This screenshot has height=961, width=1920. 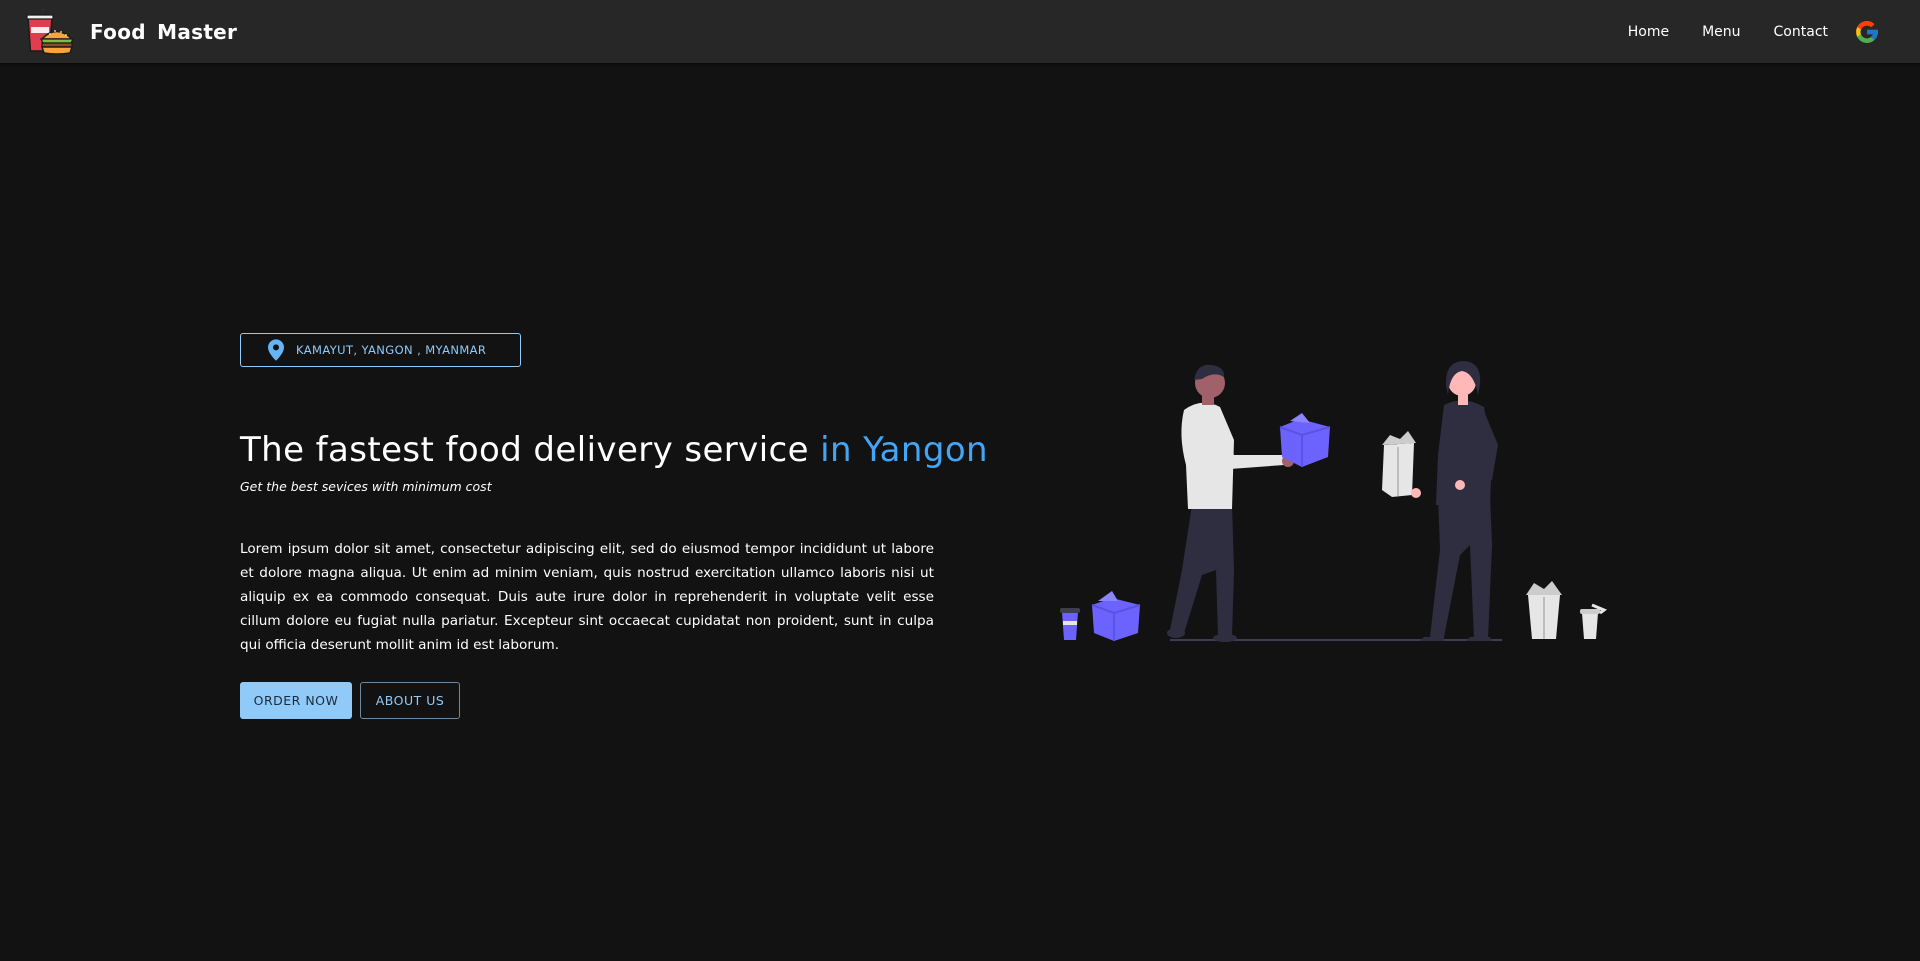 What do you see at coordinates (1070, 624) in the screenshot?
I see `cup-left-icon` at bounding box center [1070, 624].